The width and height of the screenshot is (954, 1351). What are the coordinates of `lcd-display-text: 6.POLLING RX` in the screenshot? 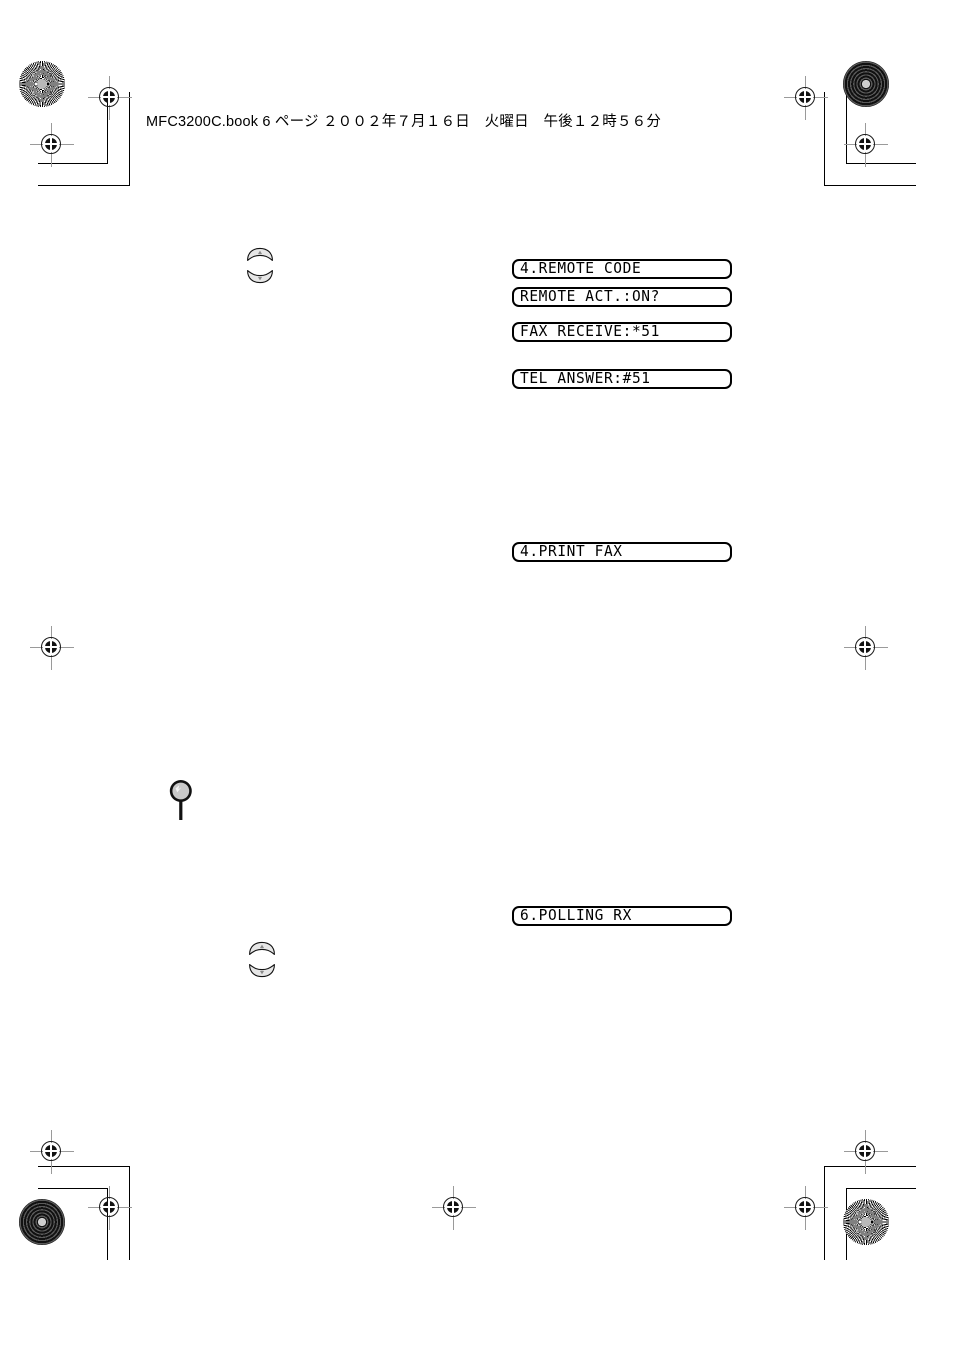 It's located at (576, 916).